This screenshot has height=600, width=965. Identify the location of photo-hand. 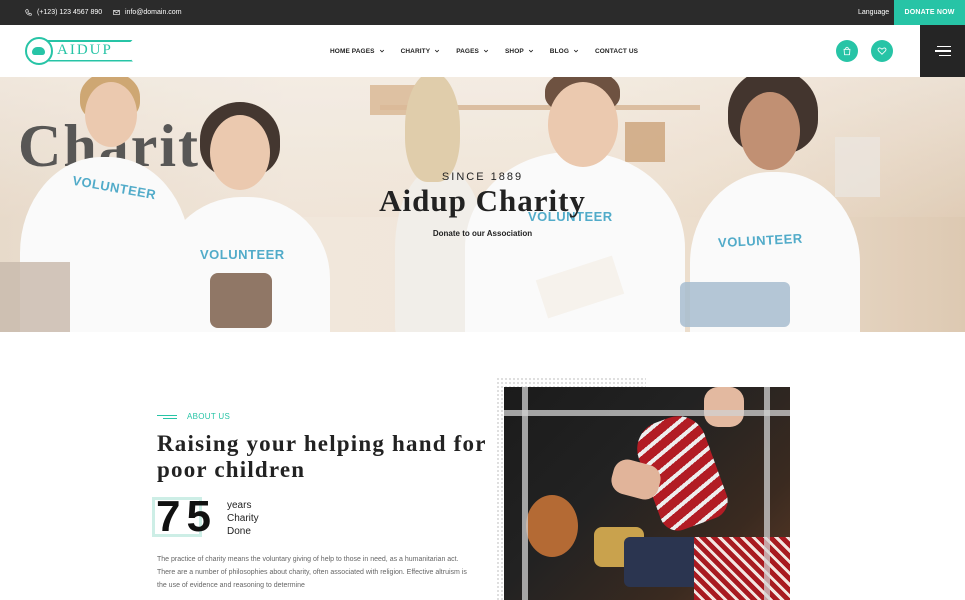
(724, 407).